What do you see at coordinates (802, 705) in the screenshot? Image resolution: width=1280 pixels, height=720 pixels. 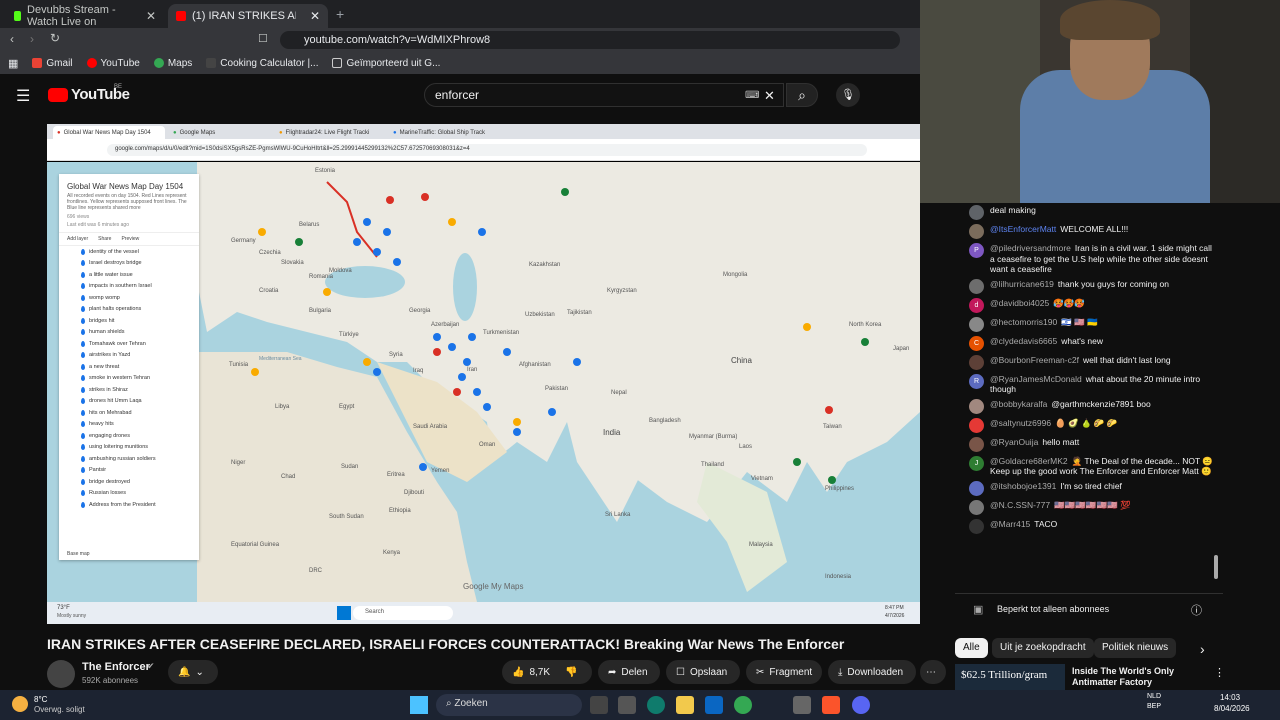 I see `calculator-icon` at bounding box center [802, 705].